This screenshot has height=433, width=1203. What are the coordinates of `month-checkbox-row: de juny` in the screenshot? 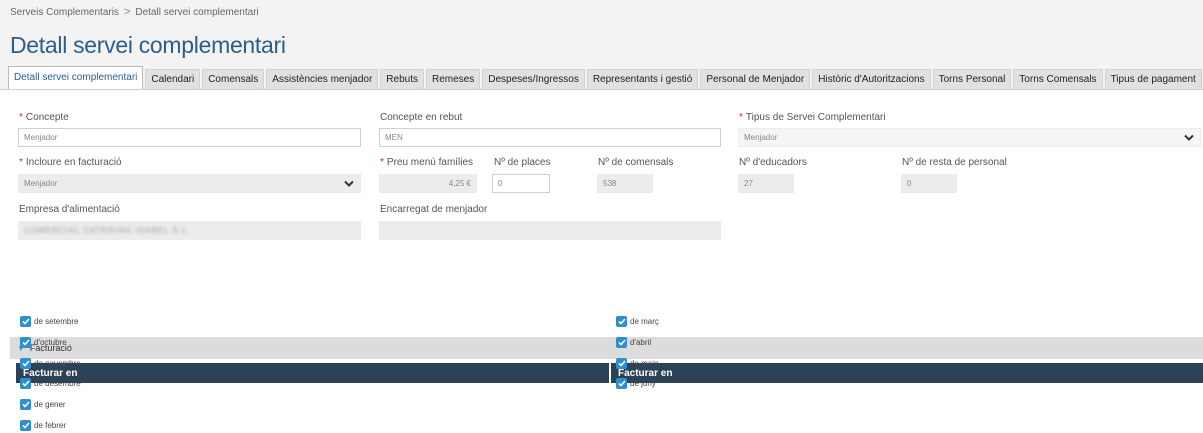 It's located at (636, 384).